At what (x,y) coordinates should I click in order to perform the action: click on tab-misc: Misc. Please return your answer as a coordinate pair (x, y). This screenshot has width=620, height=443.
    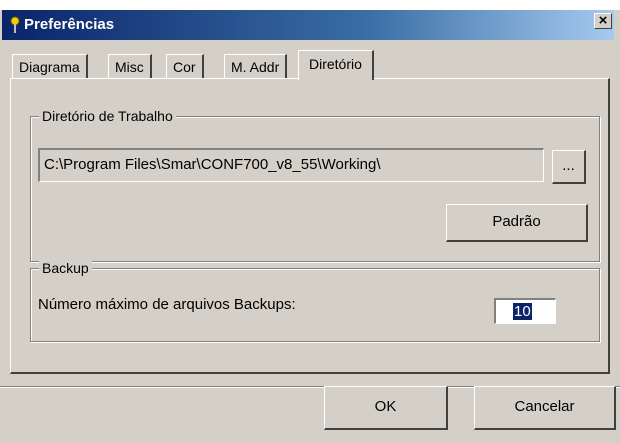
    Looking at the image, I should click on (130, 66).